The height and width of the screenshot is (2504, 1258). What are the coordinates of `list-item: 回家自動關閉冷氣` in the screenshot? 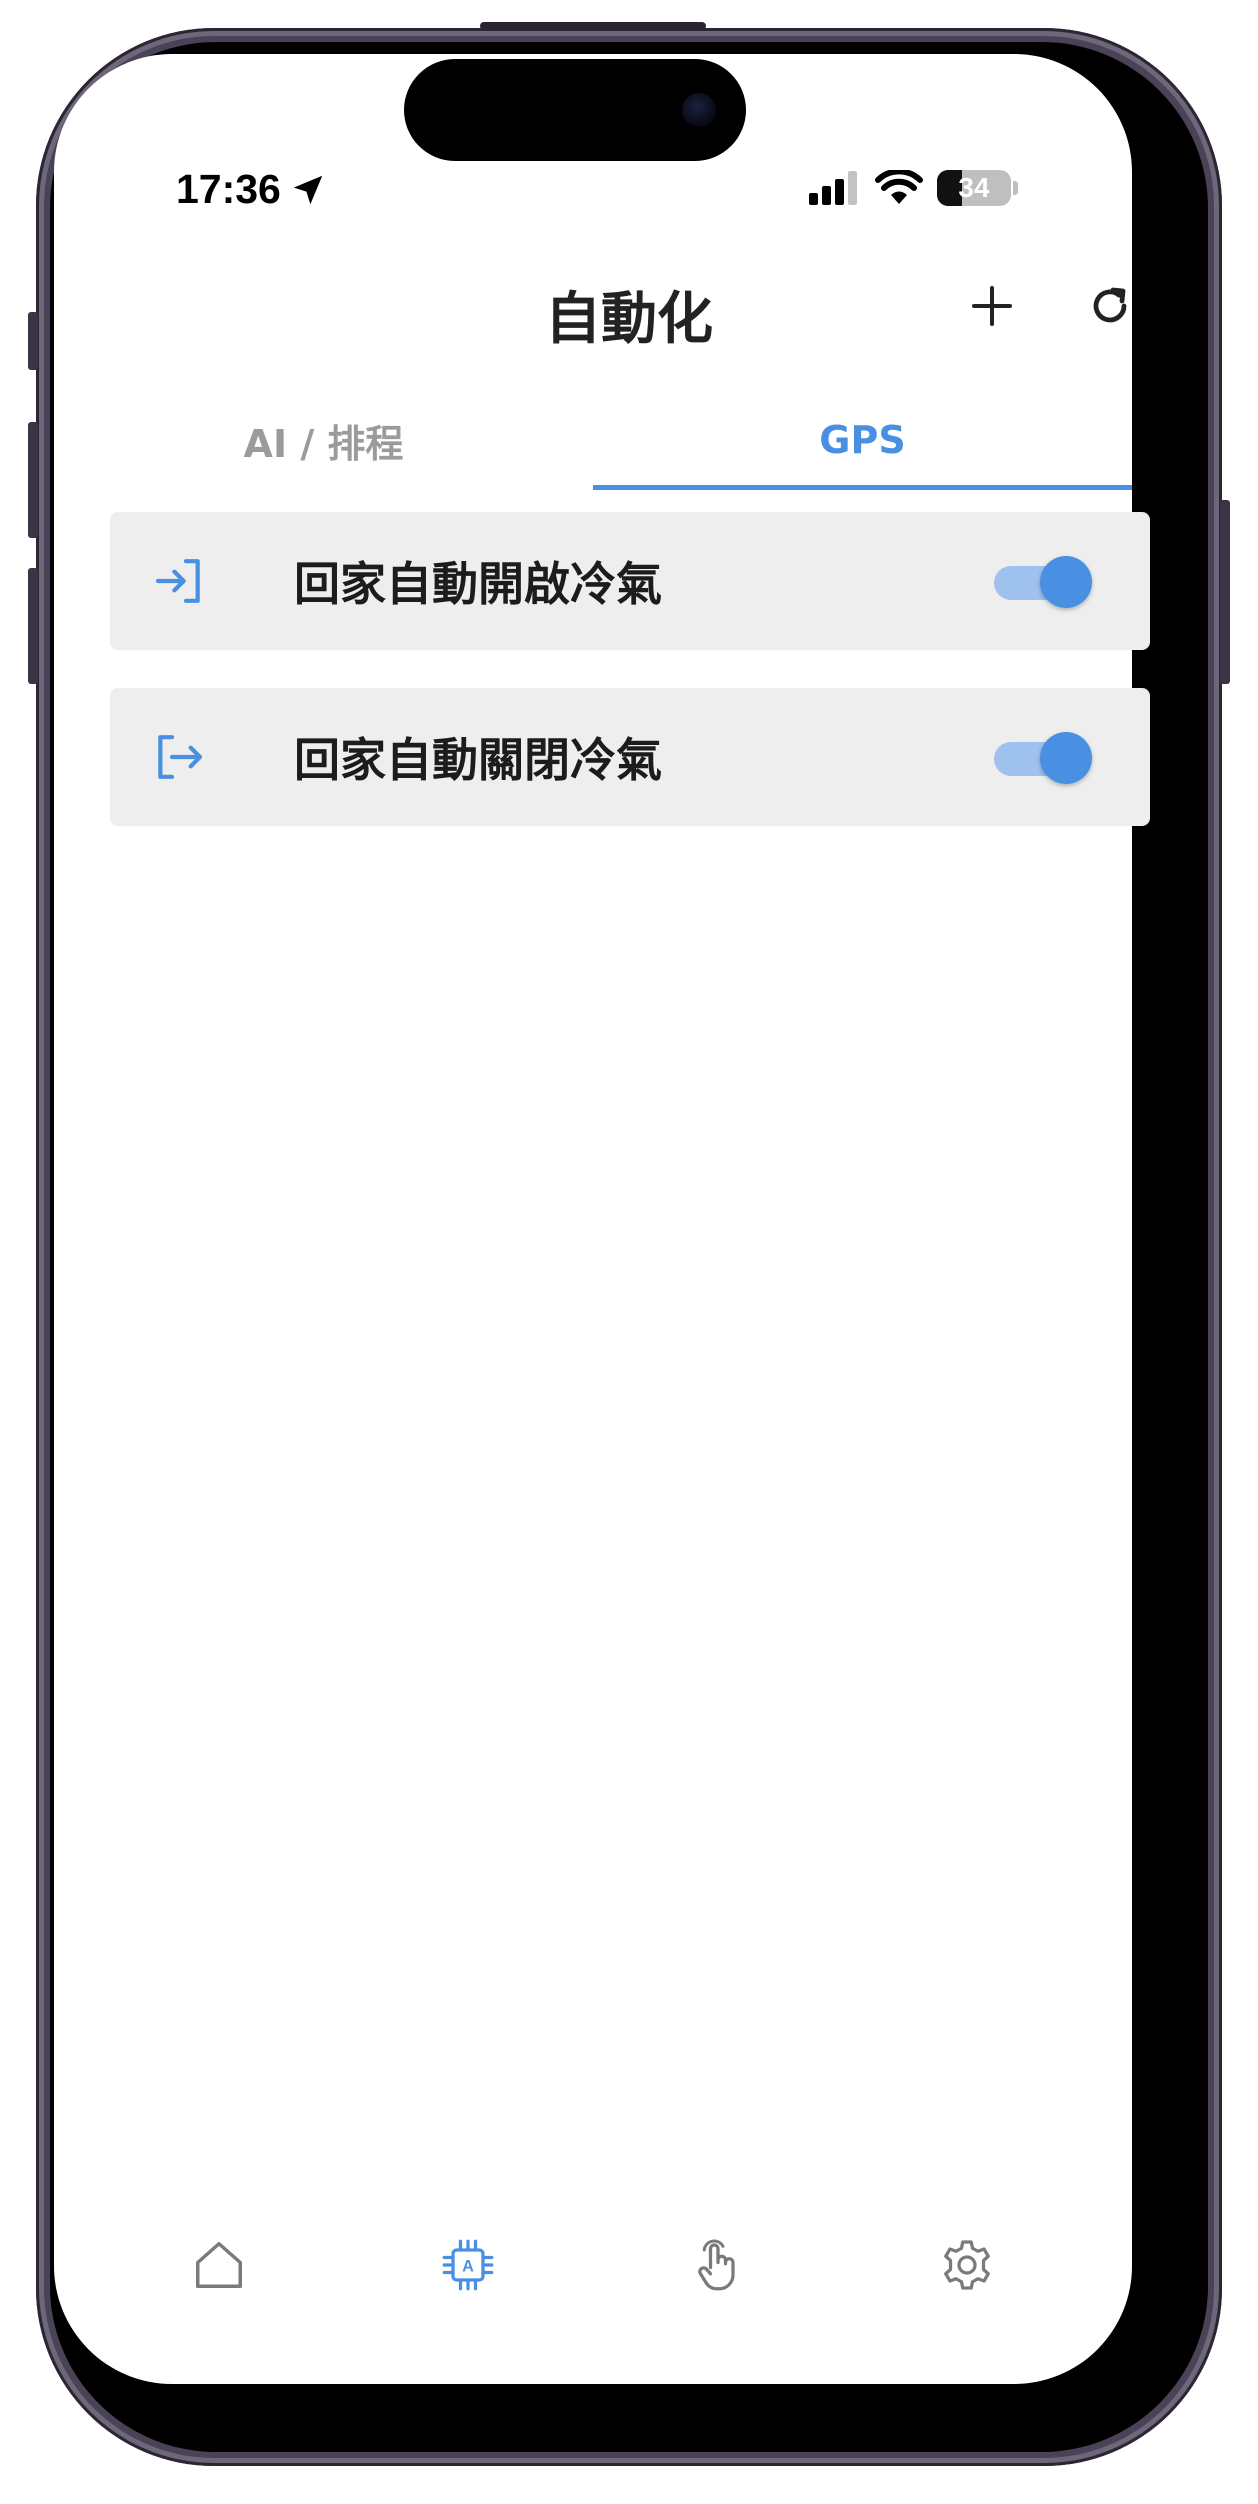 It's located at (630, 757).